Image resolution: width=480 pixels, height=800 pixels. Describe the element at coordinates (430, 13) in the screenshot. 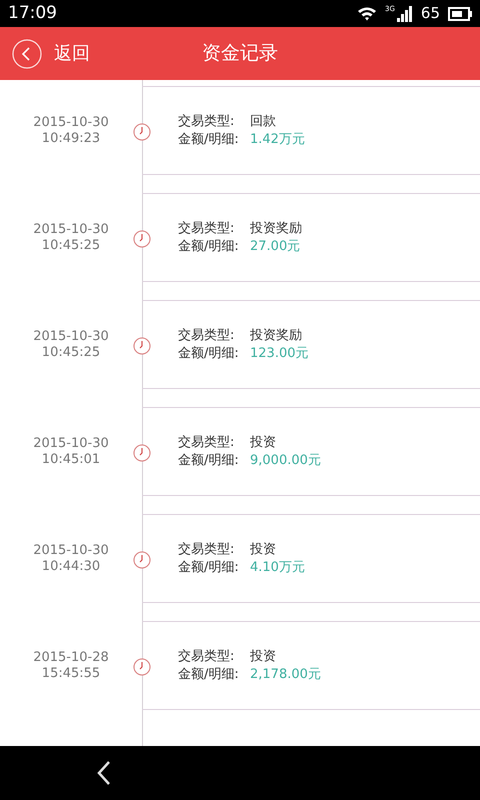

I see `battery-level: 65` at that location.